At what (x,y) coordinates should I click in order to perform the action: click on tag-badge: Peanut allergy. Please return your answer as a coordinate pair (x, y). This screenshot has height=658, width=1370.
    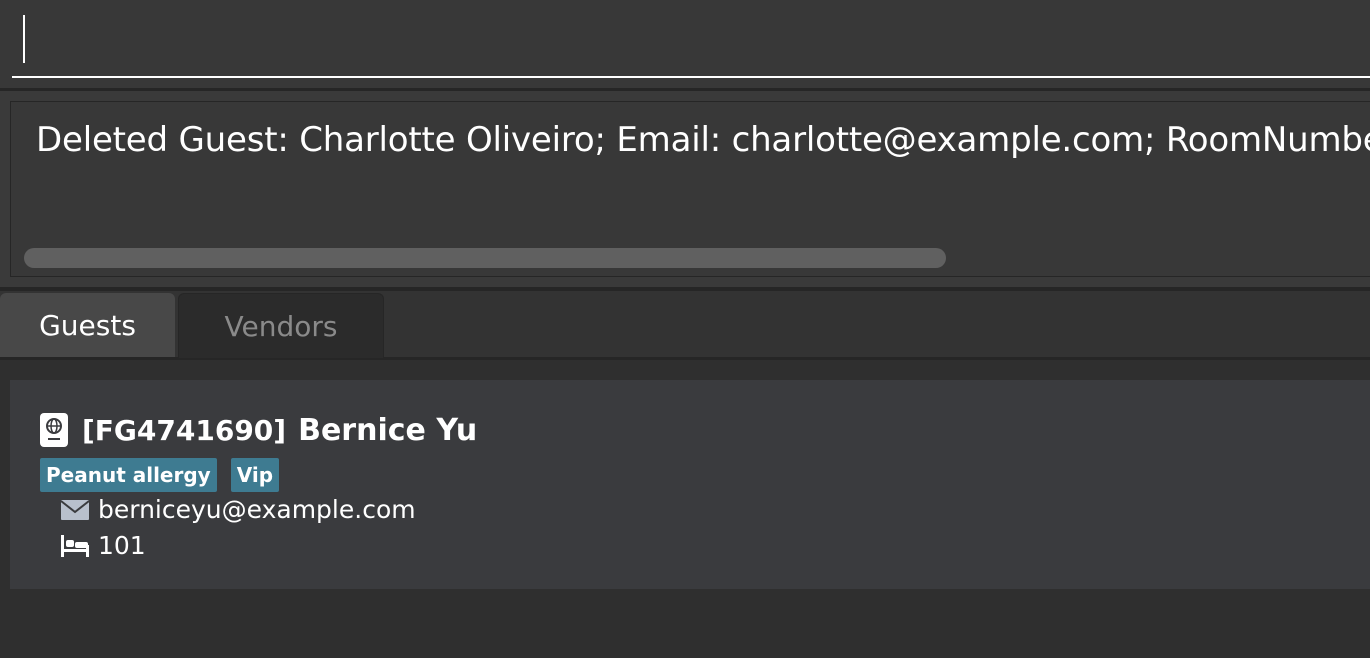
    Looking at the image, I should click on (128, 475).